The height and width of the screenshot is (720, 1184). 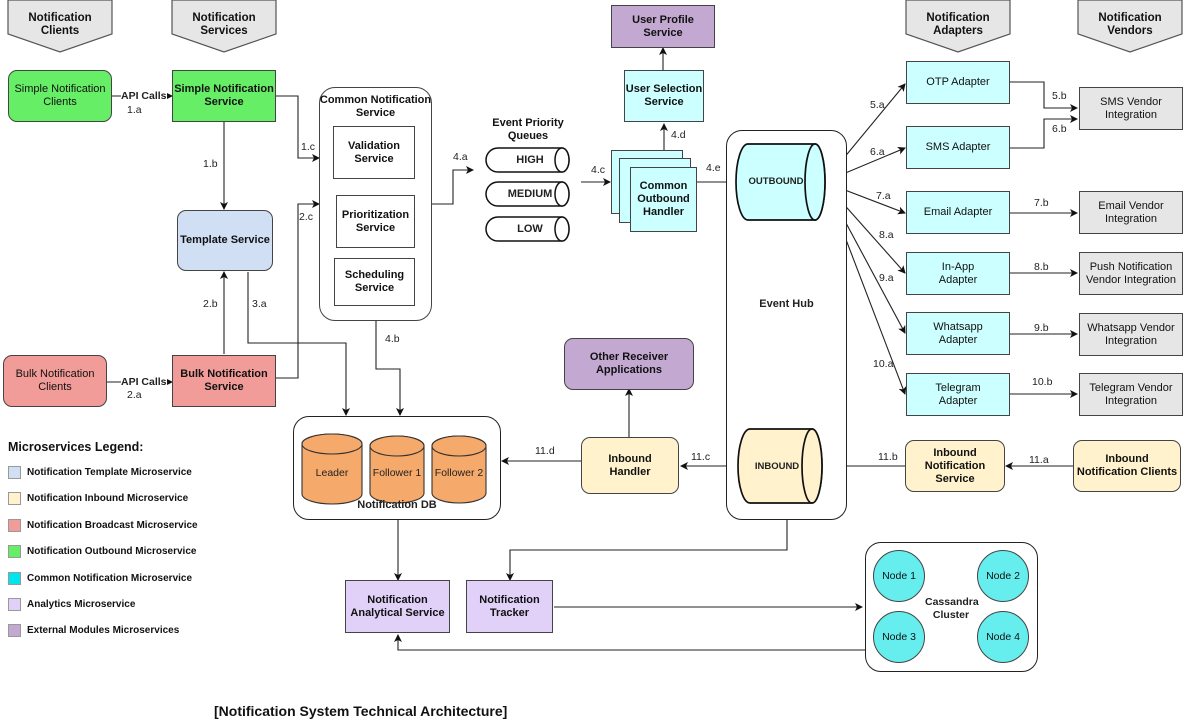 What do you see at coordinates (1003, 637) in the screenshot?
I see `cassandra-node-4: Node 4` at bounding box center [1003, 637].